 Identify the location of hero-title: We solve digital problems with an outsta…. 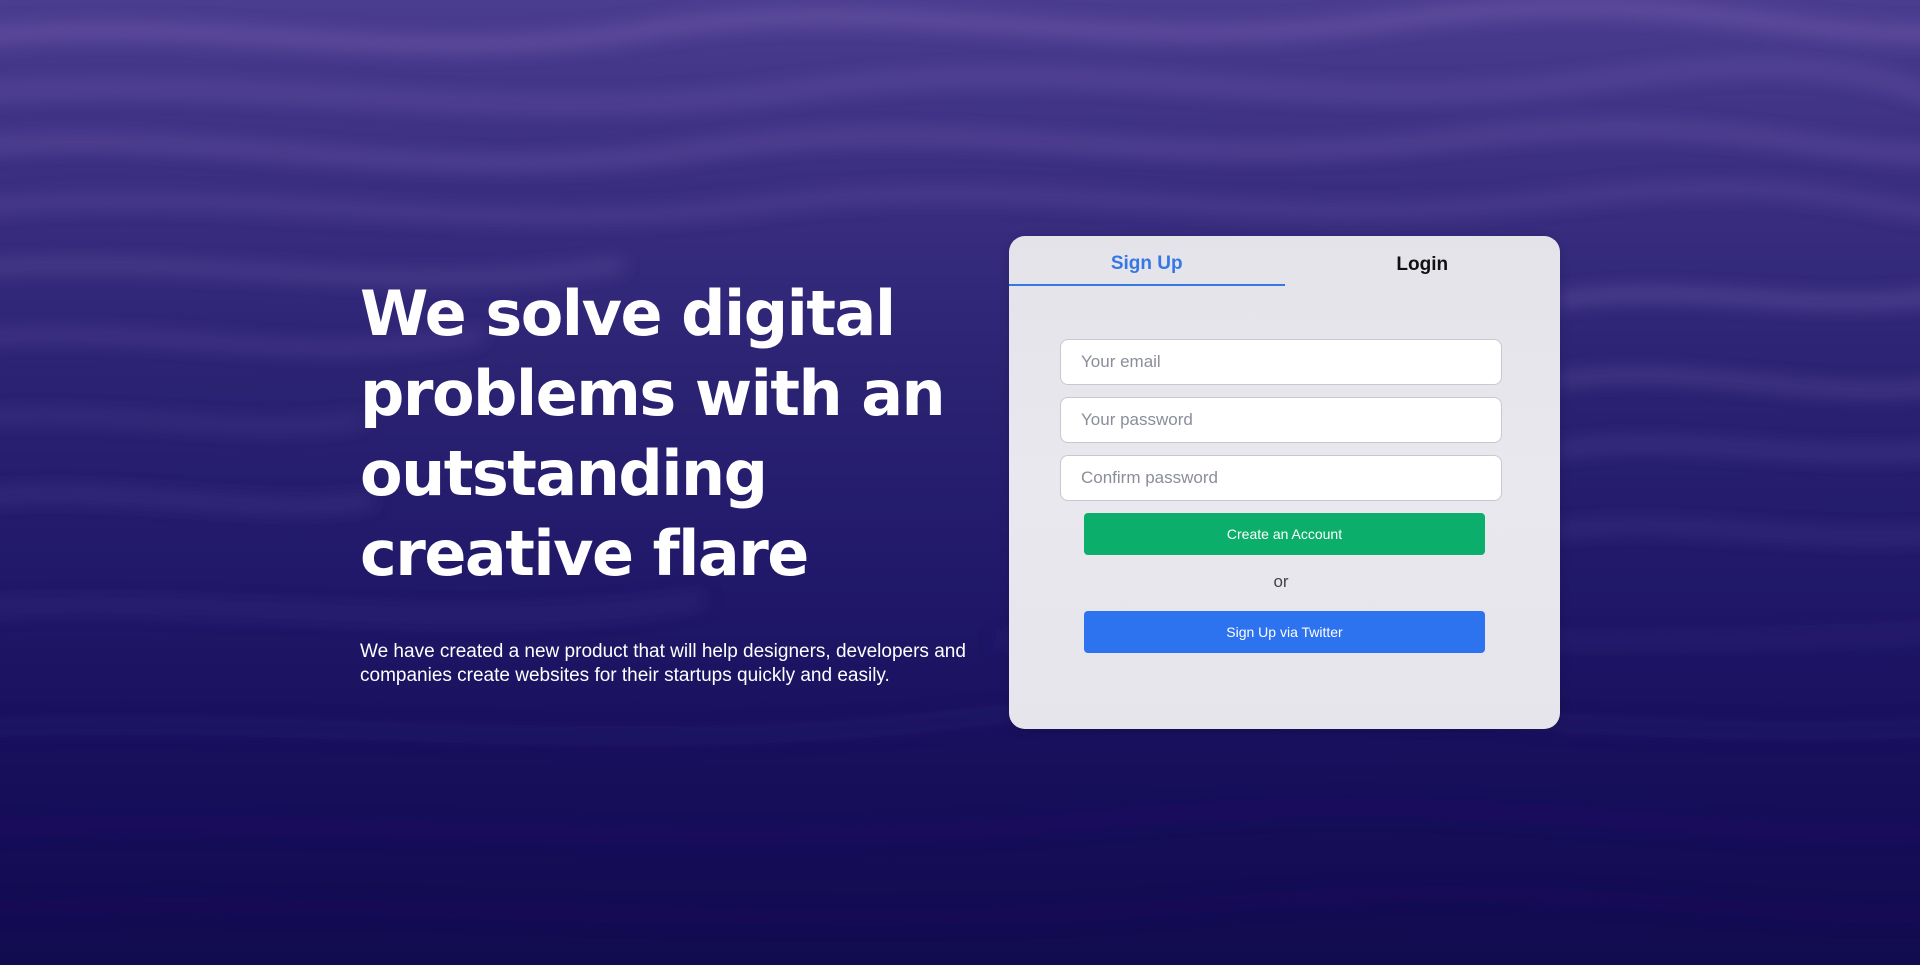
(653, 433).